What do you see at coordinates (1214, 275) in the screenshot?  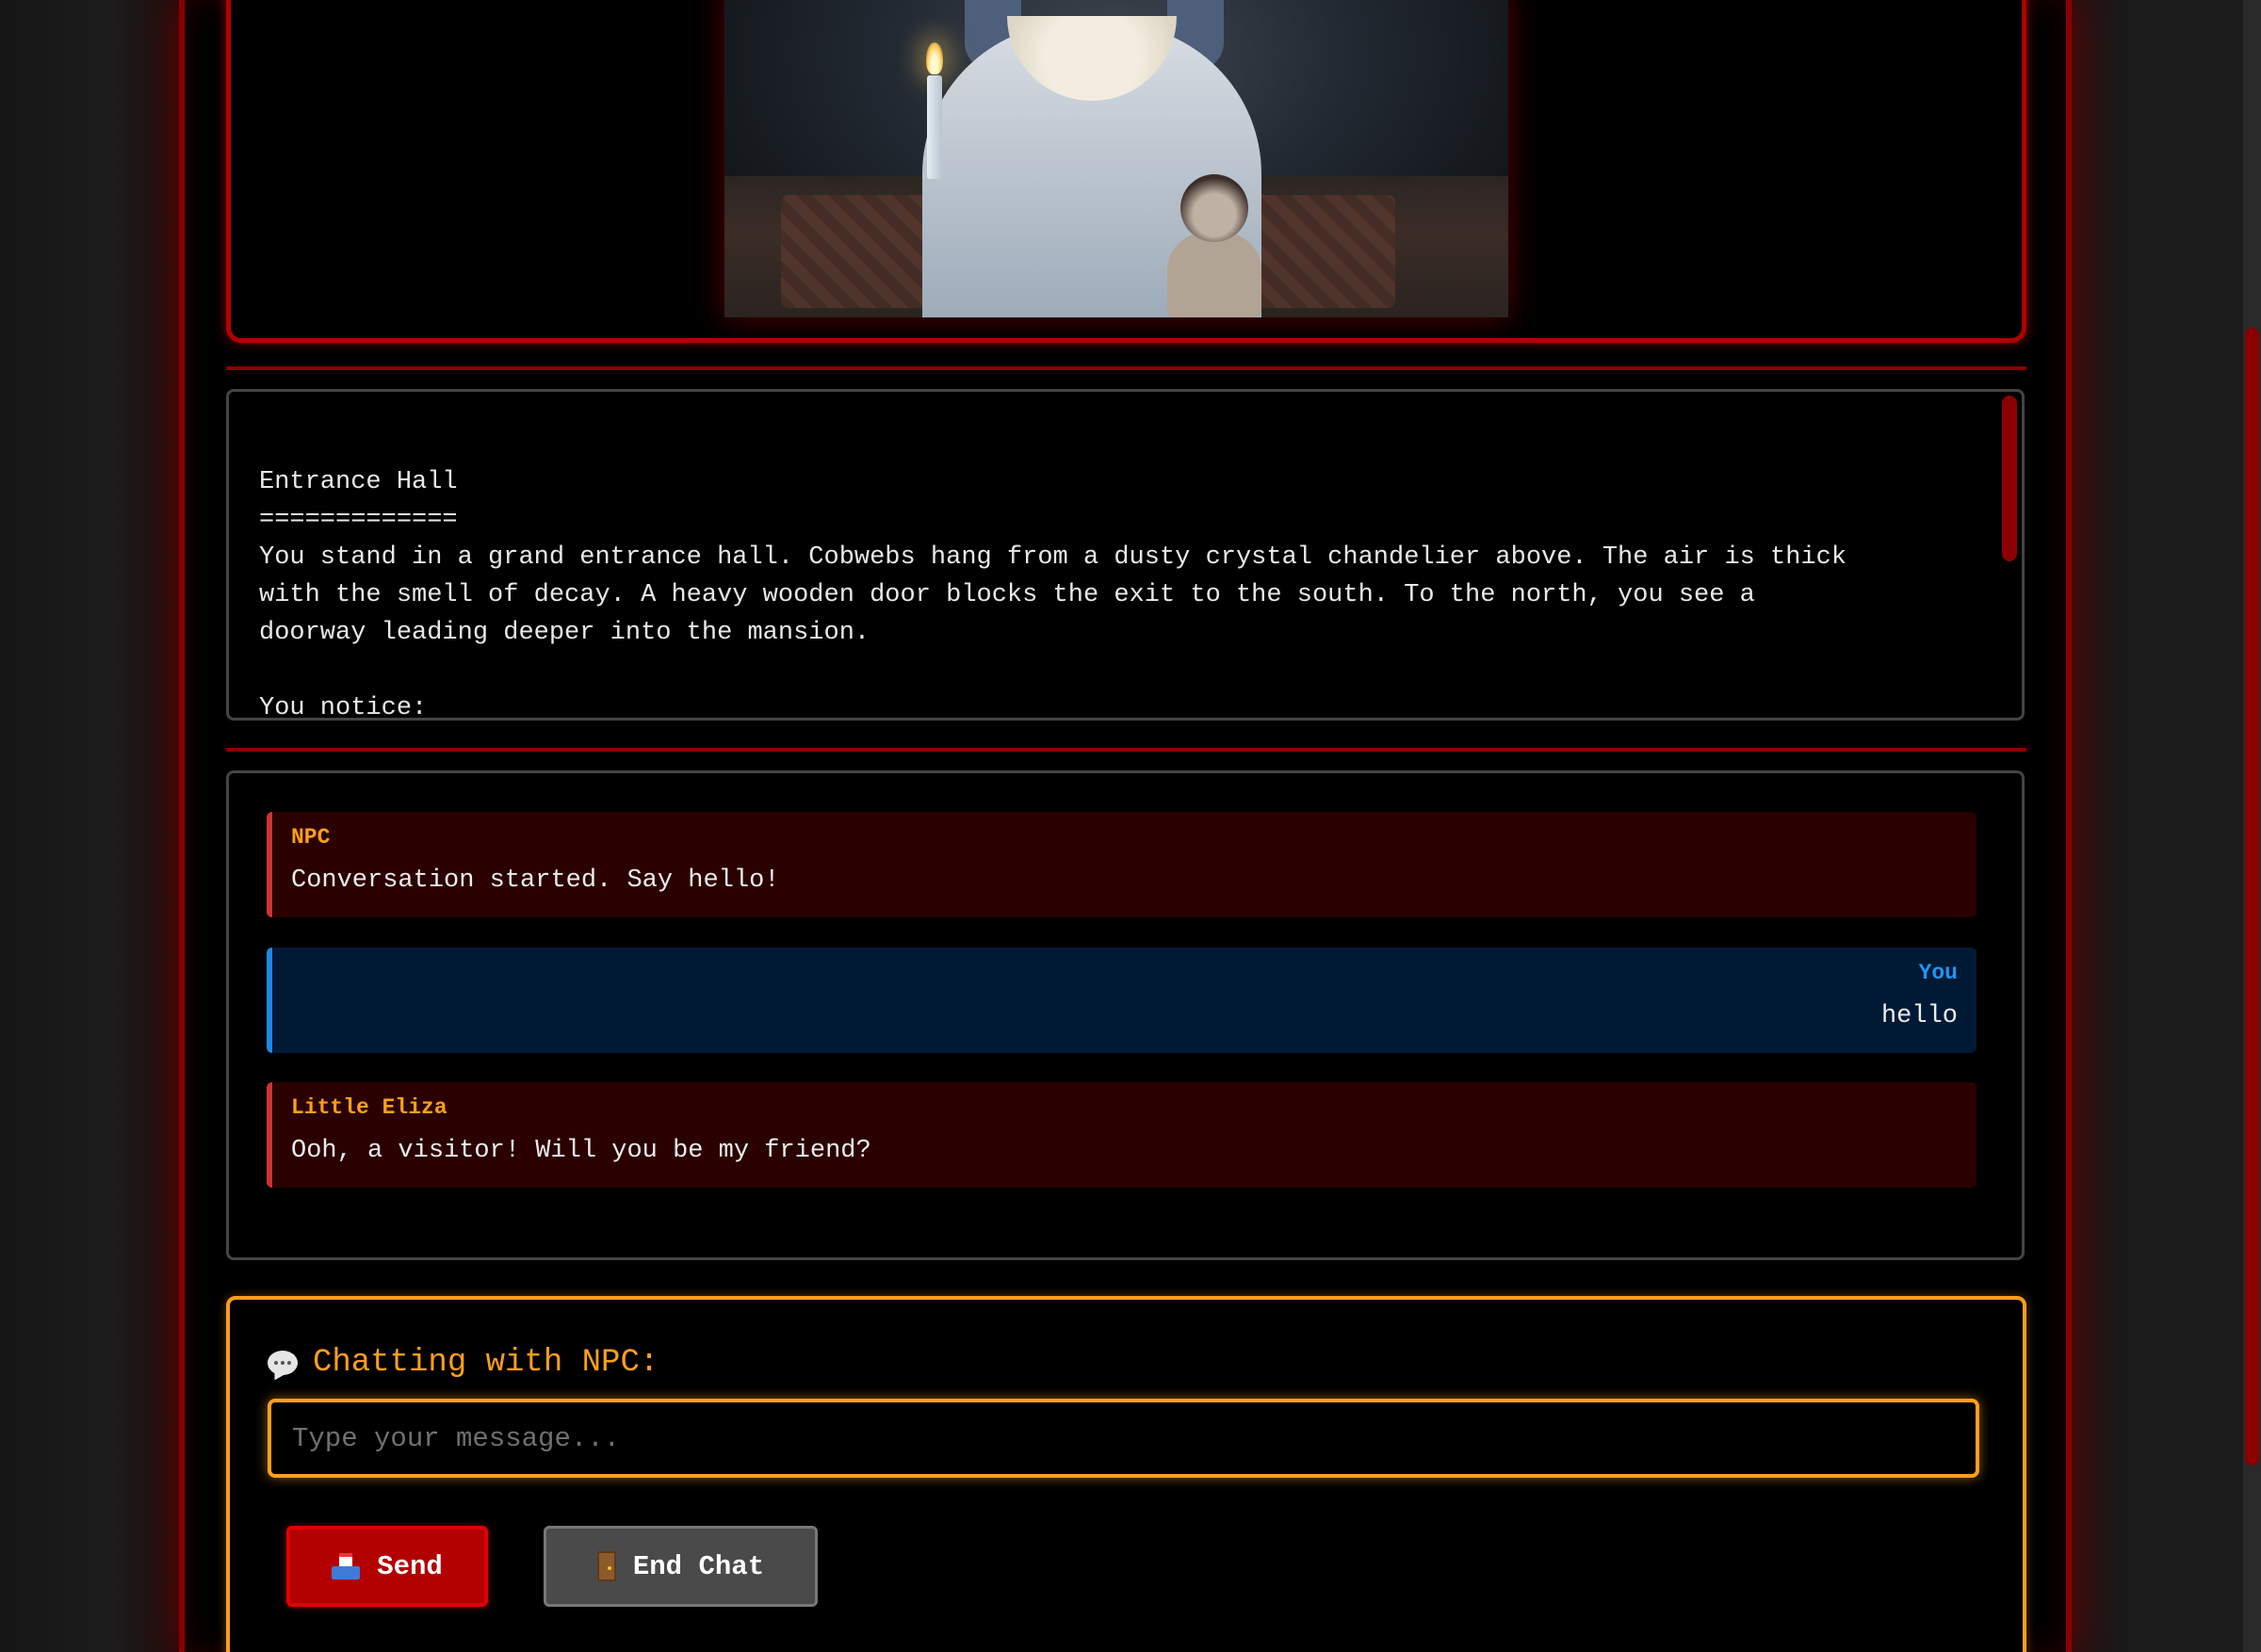 I see `doll-body` at bounding box center [1214, 275].